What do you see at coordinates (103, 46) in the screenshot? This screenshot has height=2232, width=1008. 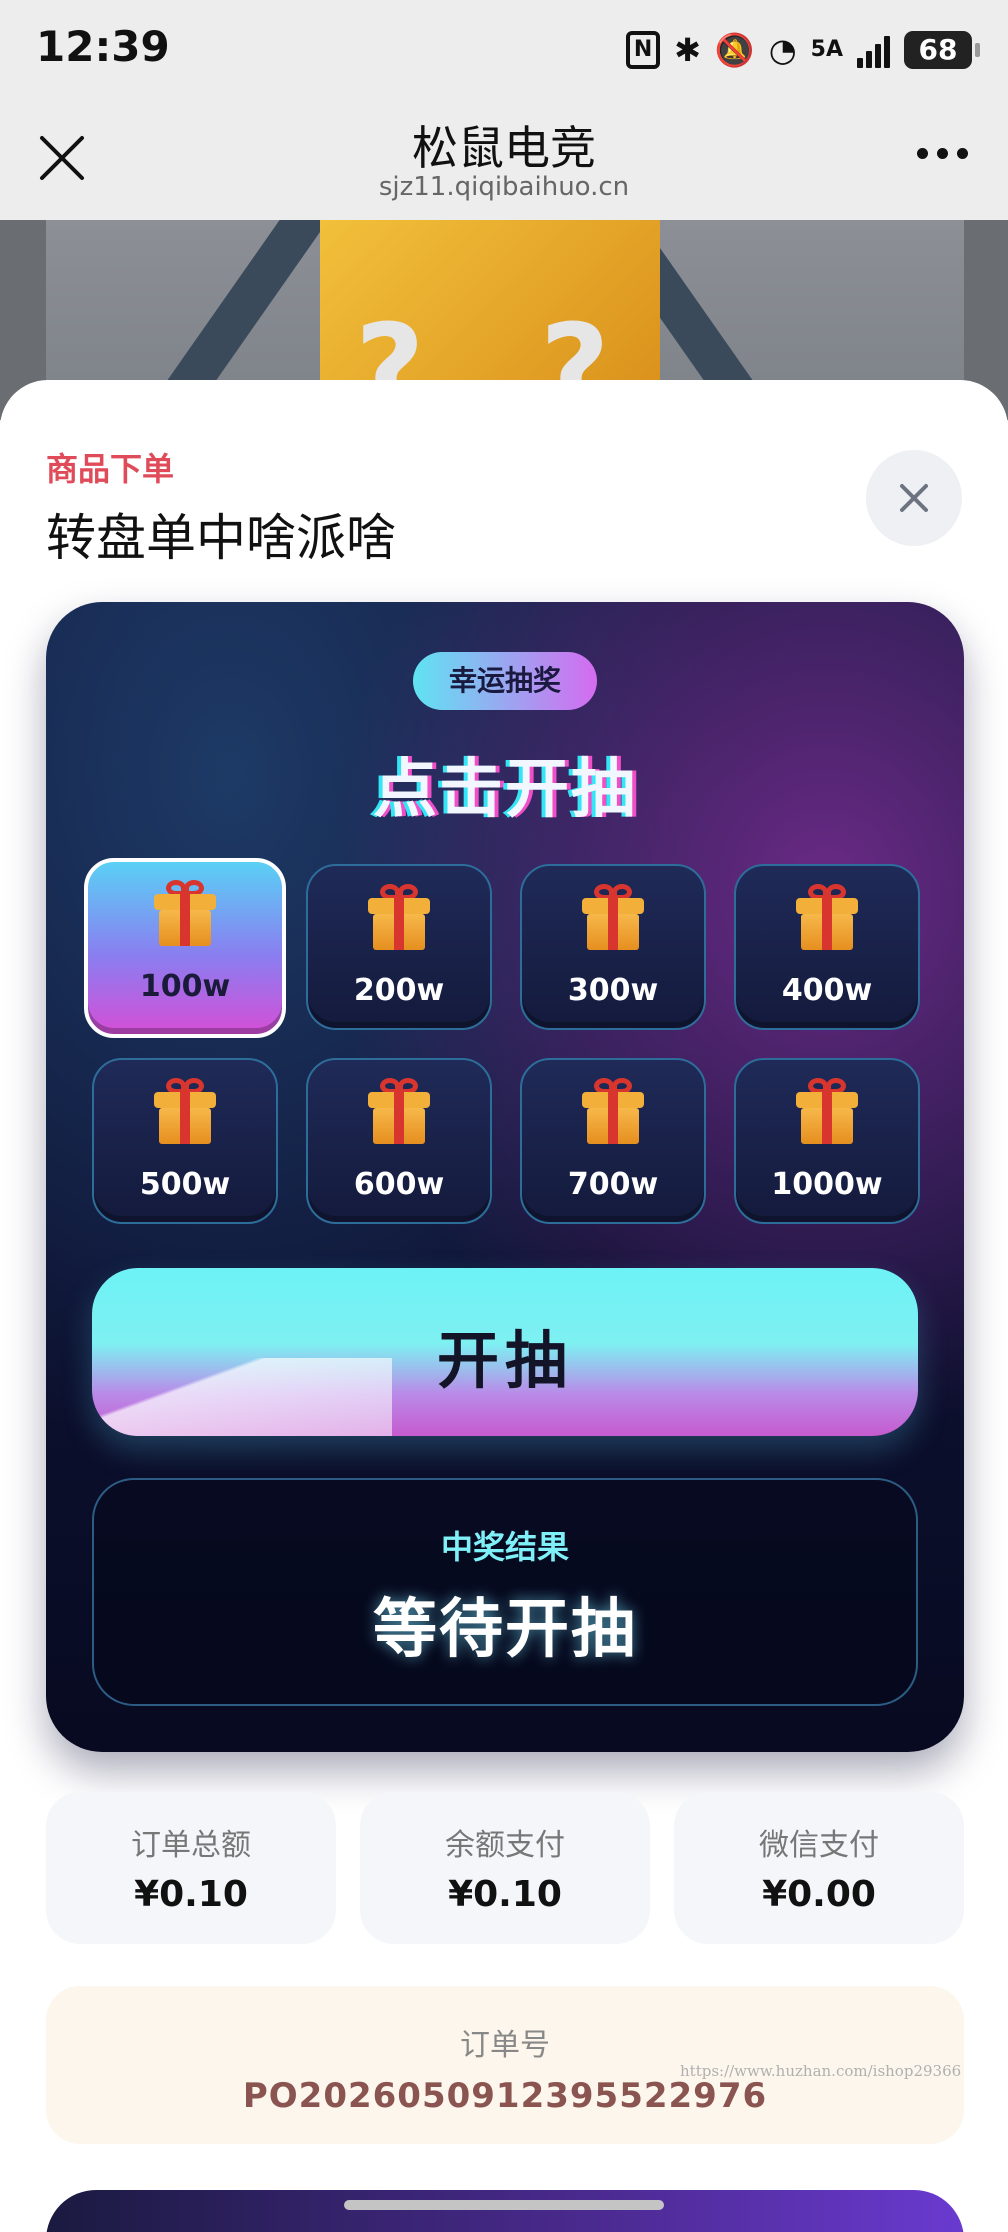 I see `status-time: 12:39` at bounding box center [103, 46].